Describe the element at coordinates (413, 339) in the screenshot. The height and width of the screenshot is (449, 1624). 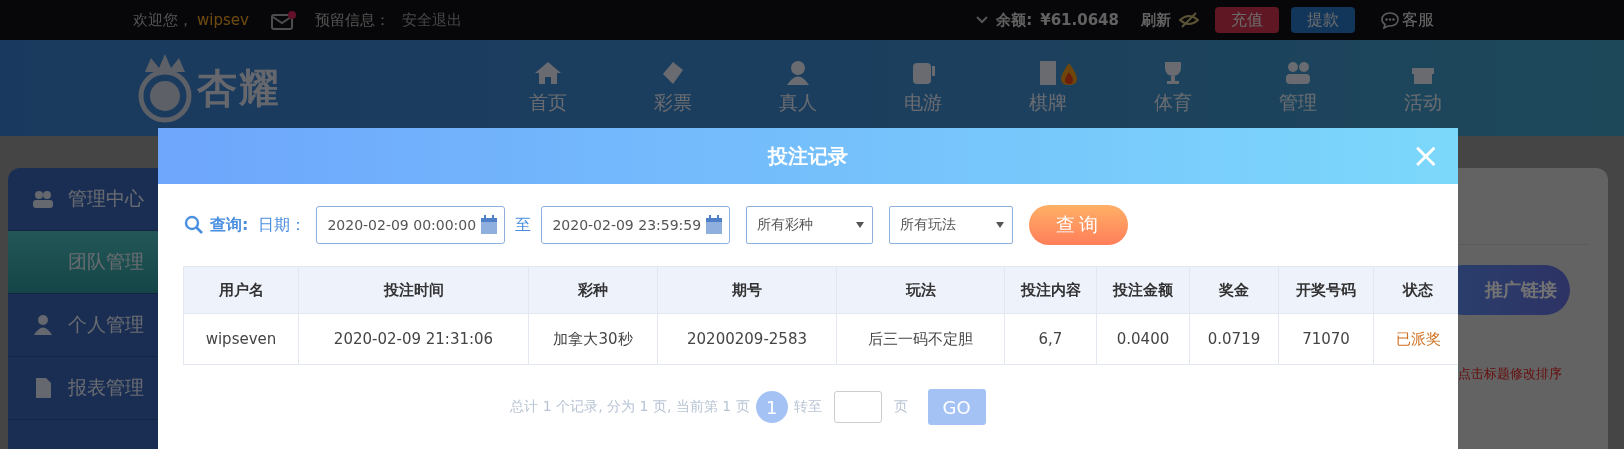
I see `table-cell: 2020-02-09 21:31:06` at that location.